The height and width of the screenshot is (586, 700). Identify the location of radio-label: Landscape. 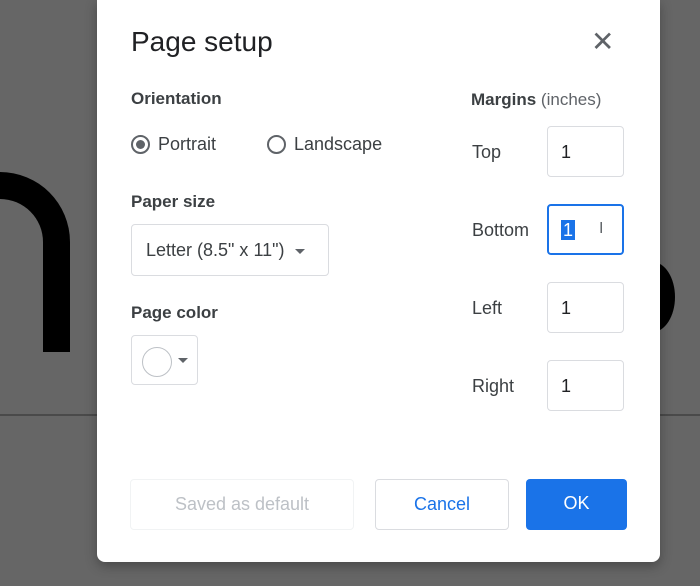
(338, 144).